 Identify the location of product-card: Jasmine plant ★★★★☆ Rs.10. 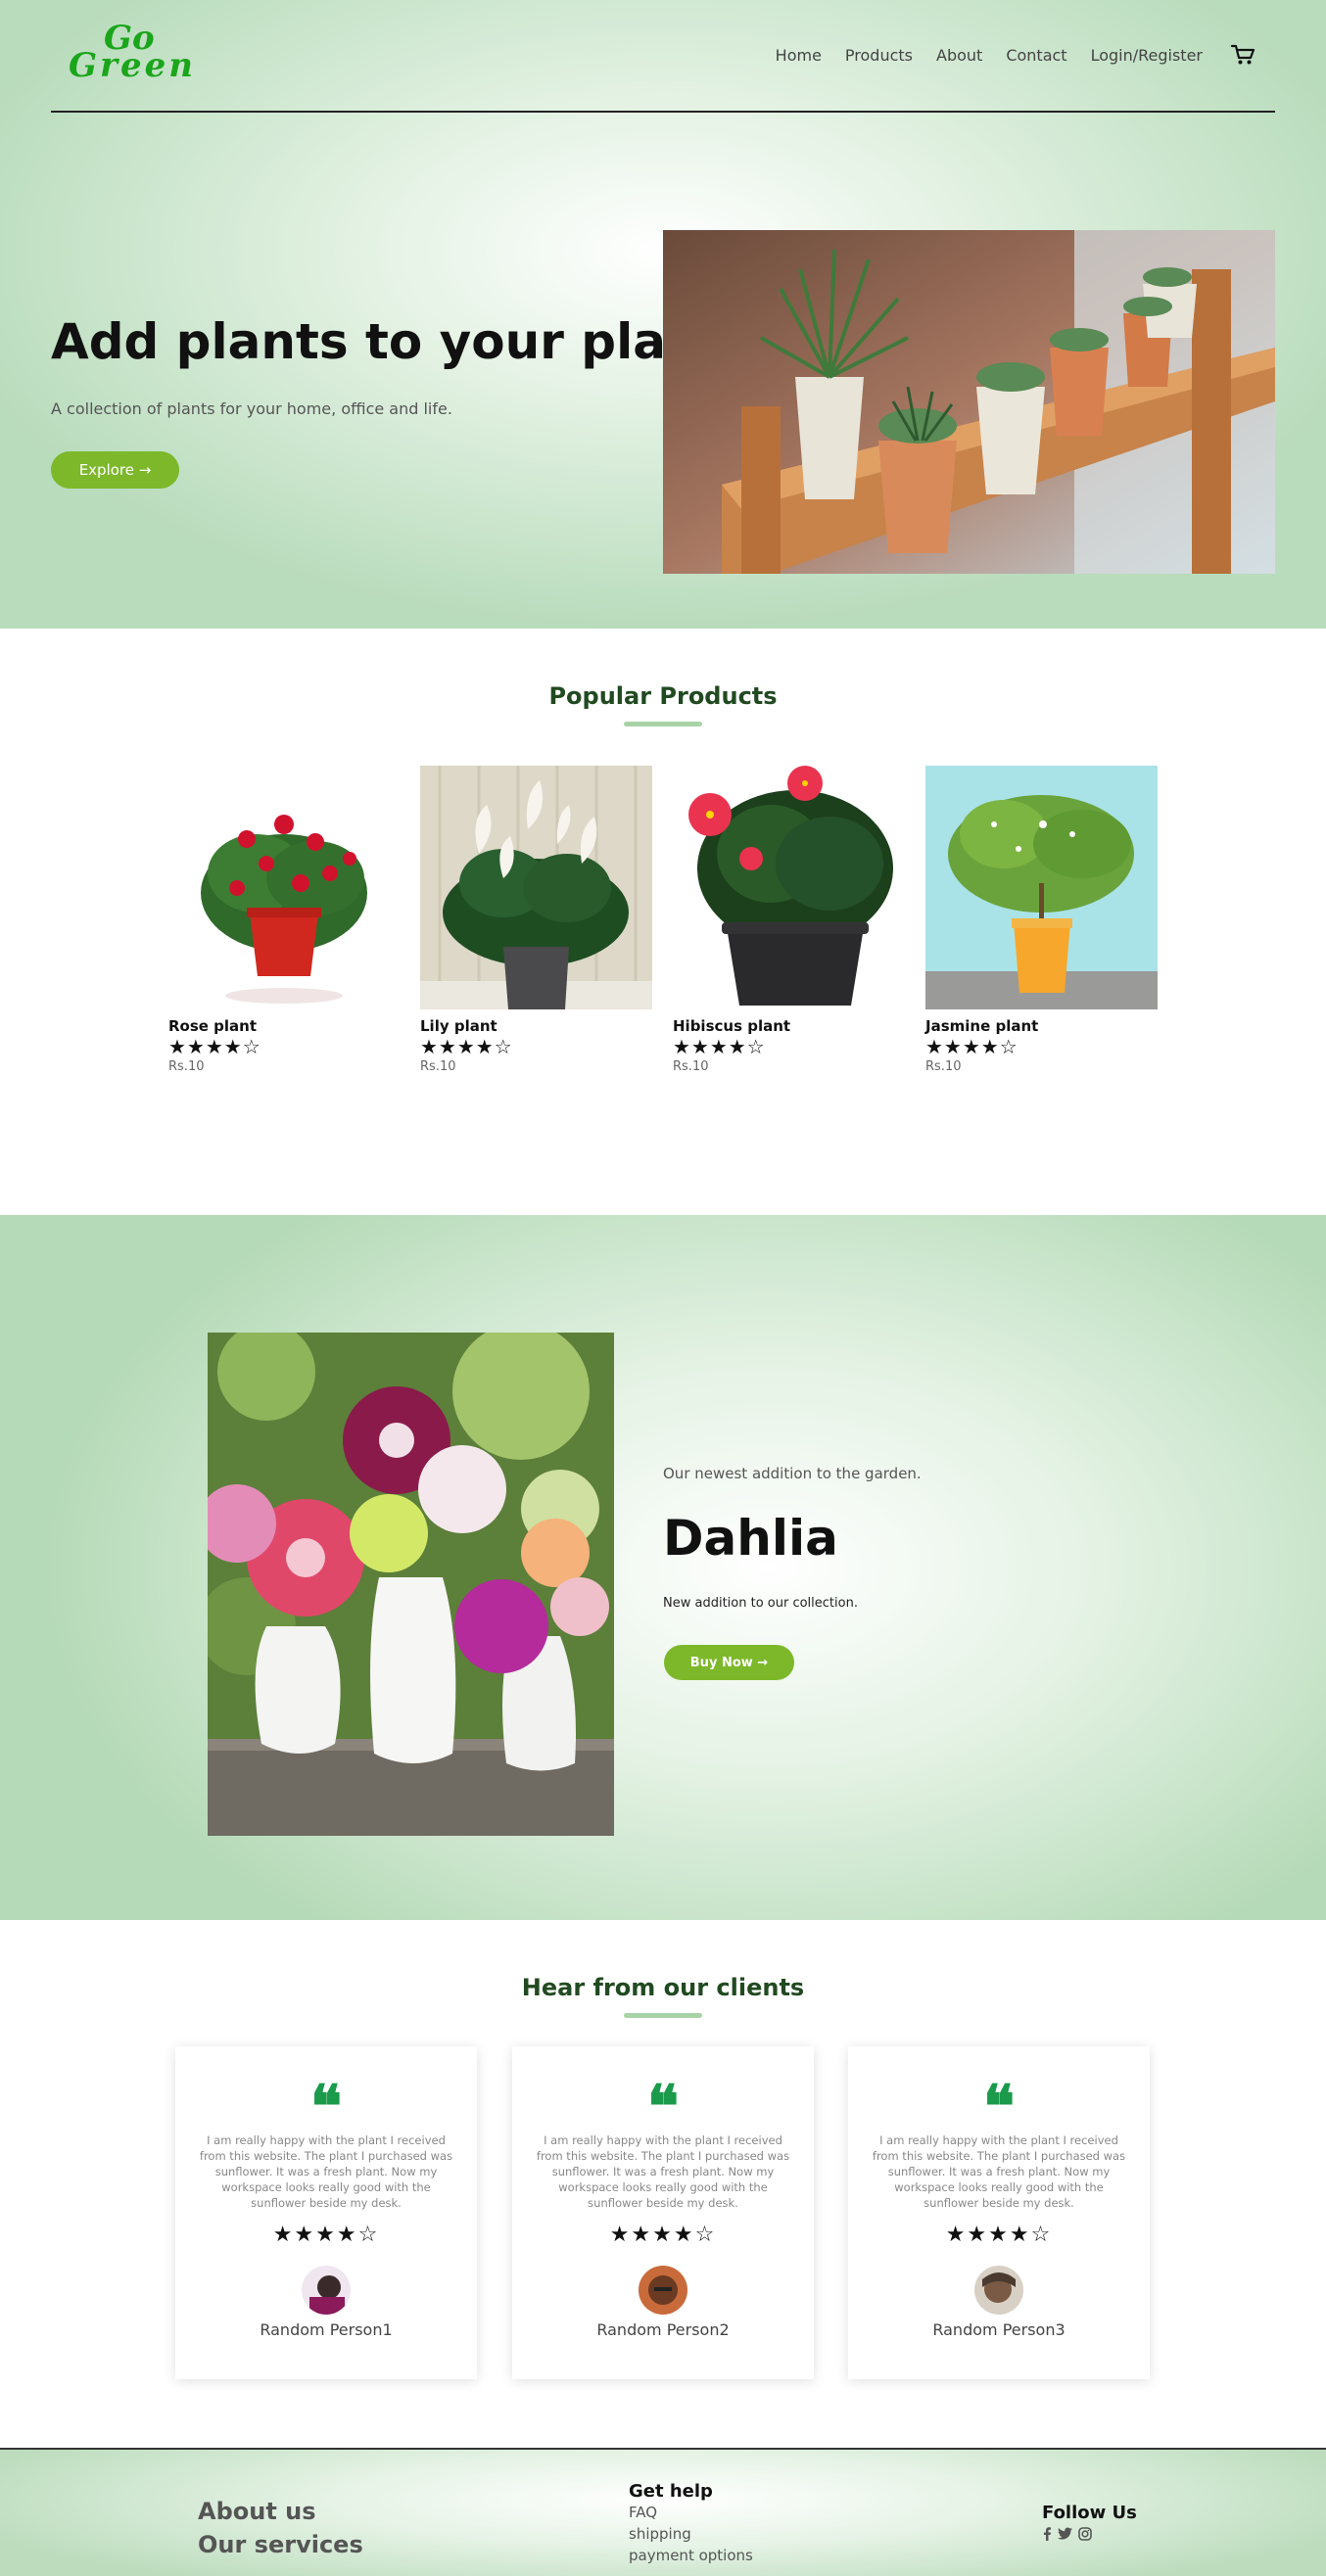
(1041, 922).